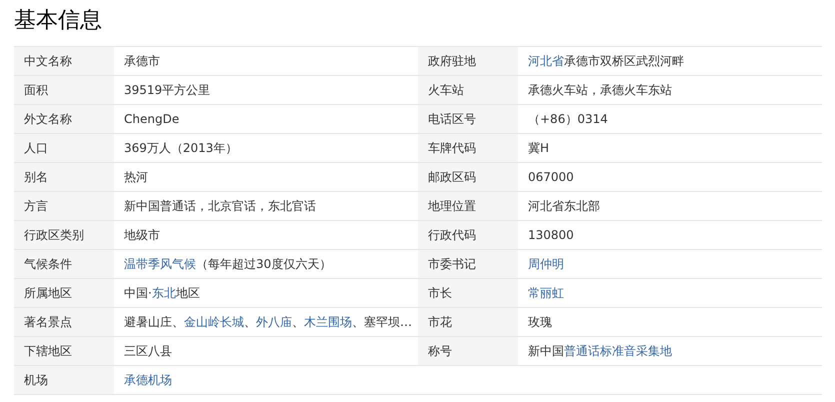  Describe the element at coordinates (64, 206) in the screenshot. I see `table-cell: 方言` at that location.